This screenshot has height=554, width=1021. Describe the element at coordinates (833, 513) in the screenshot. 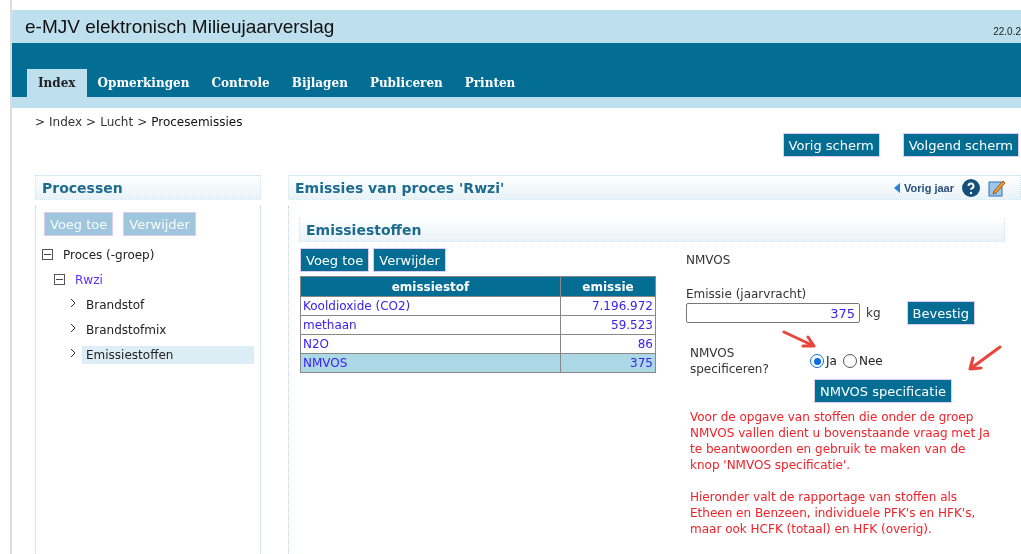

I see `warning-text: Hieronder valt de rapportage van stoffen als Etheen en Benzeen, individuele PFK's en HFK's, maar ook HCFK (totaal) en HFK (overig).` at that location.